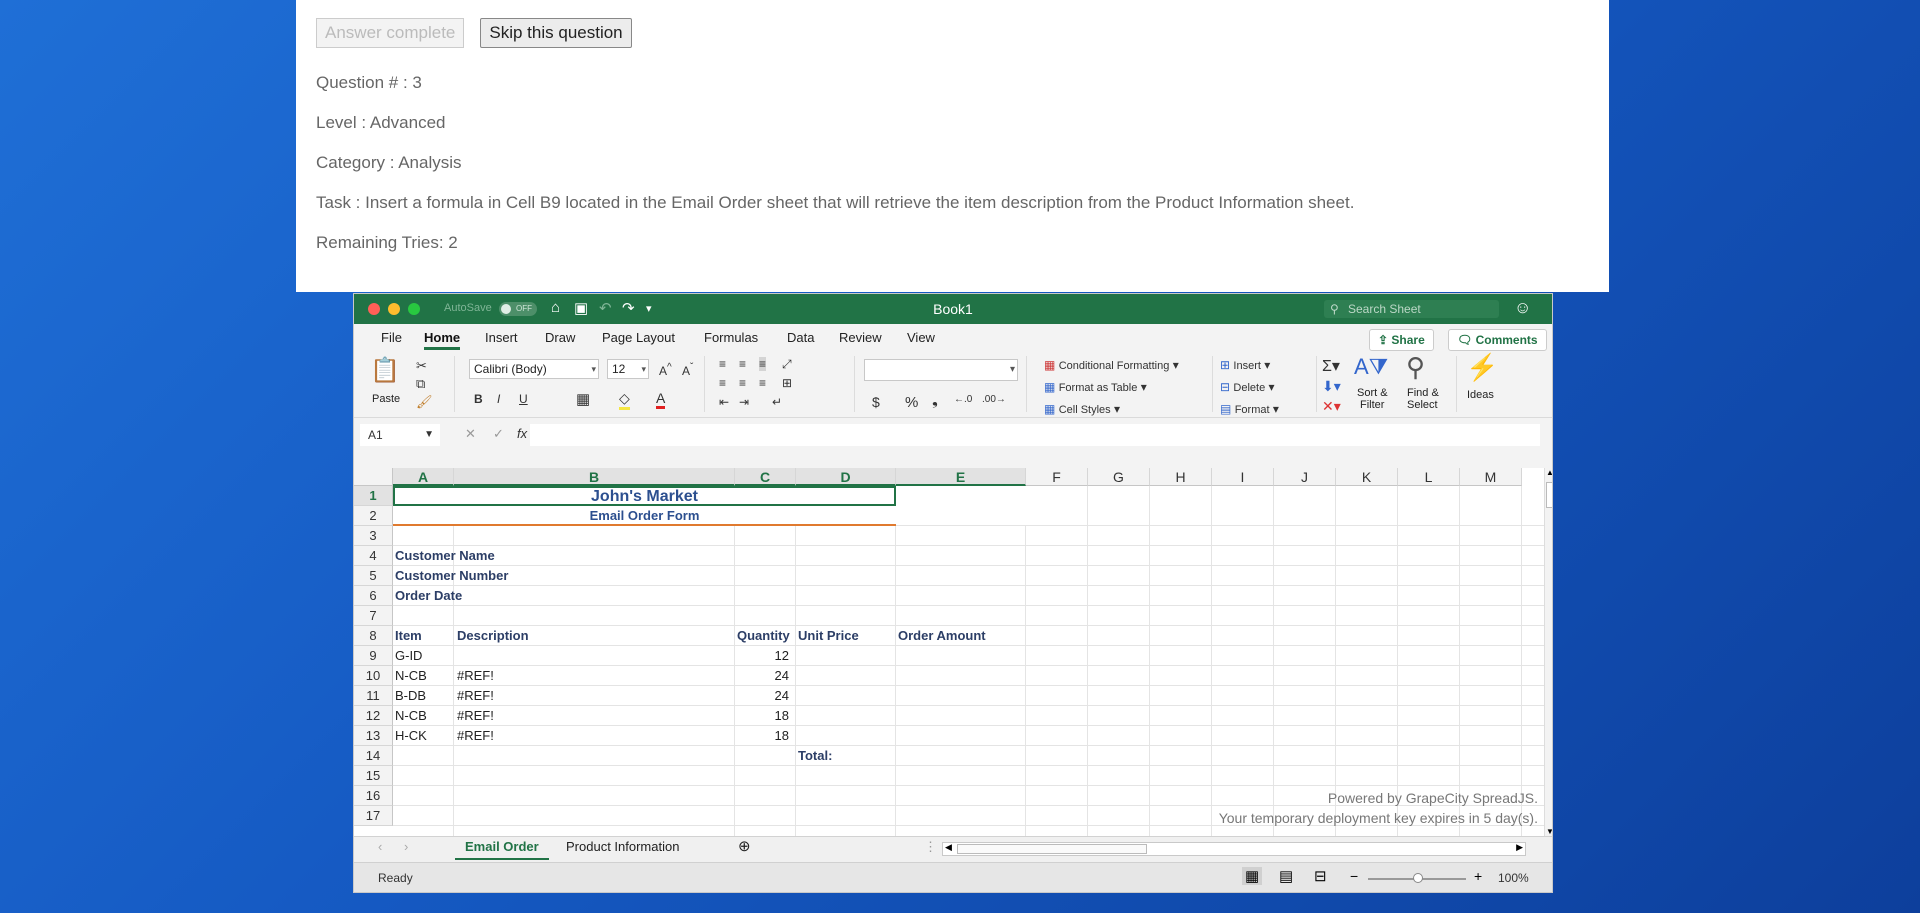 The image size is (1920, 913). Describe the element at coordinates (644, 497) in the screenshot. I see `sheet-title: John's Market` at that location.